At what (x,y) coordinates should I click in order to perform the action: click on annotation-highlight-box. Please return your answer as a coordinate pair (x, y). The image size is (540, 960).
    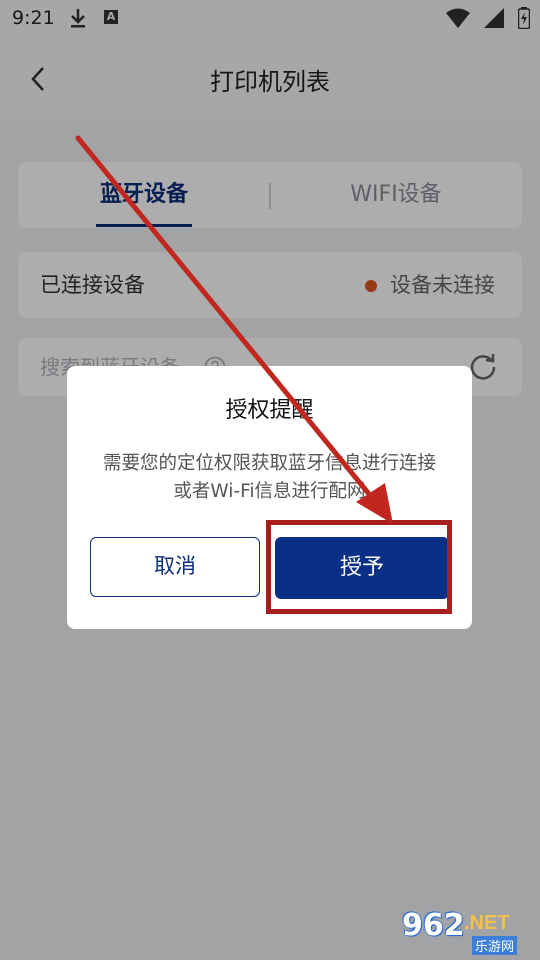
    Looking at the image, I should click on (359, 567).